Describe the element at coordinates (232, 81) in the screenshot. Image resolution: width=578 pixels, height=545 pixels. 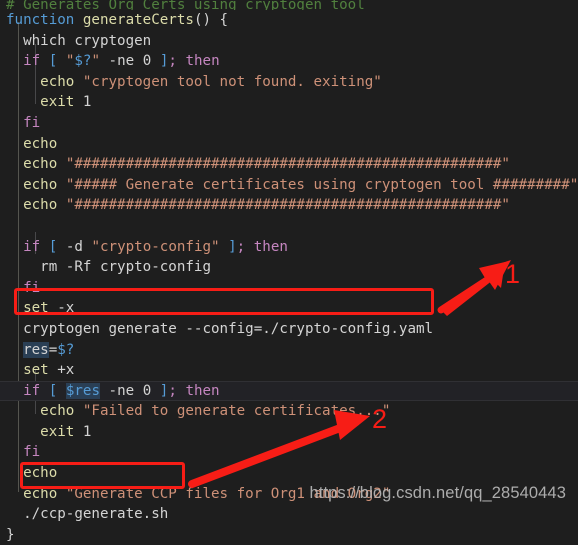
I see `code-token-string: "cryptogen tool not found. exiting"` at that location.